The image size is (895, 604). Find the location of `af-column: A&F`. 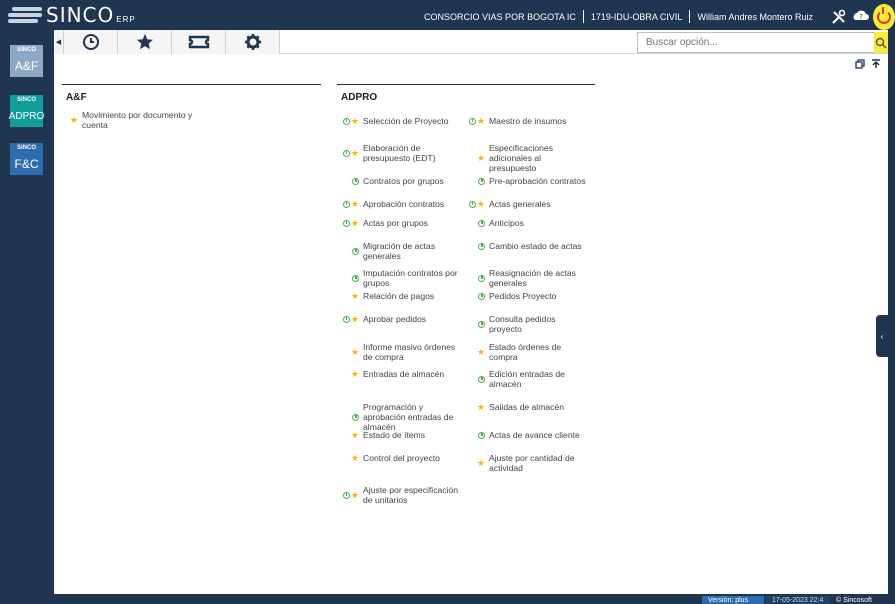

af-column: A&F is located at coordinates (191, 94).